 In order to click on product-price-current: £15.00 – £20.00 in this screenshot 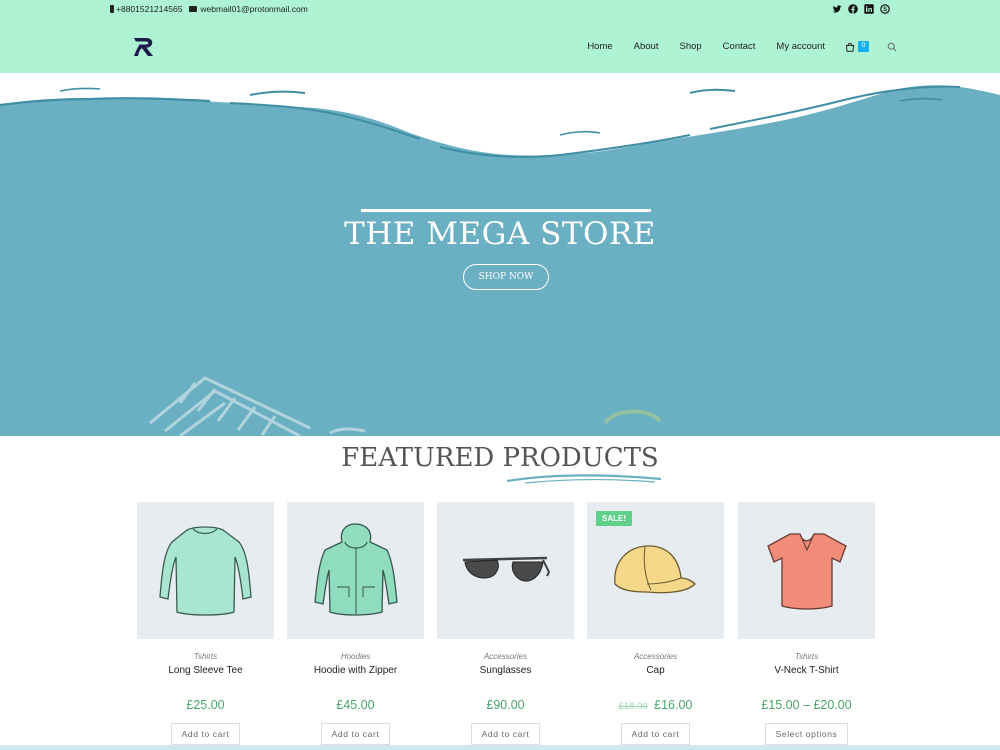, I will do `click(806, 705)`.